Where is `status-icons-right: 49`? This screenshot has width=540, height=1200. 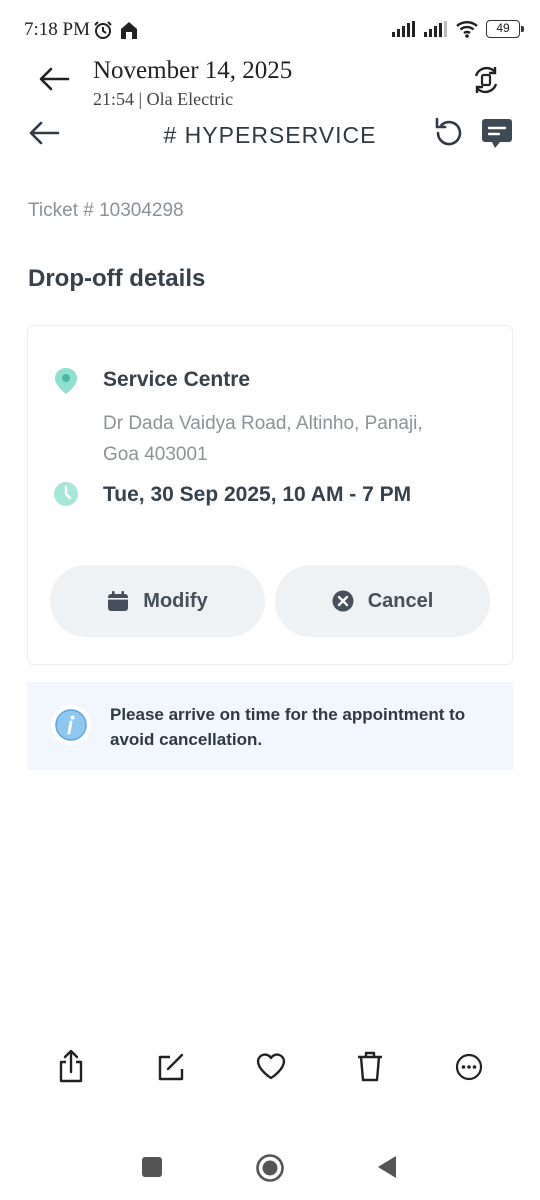
status-icons-right: 49 is located at coordinates (458, 29).